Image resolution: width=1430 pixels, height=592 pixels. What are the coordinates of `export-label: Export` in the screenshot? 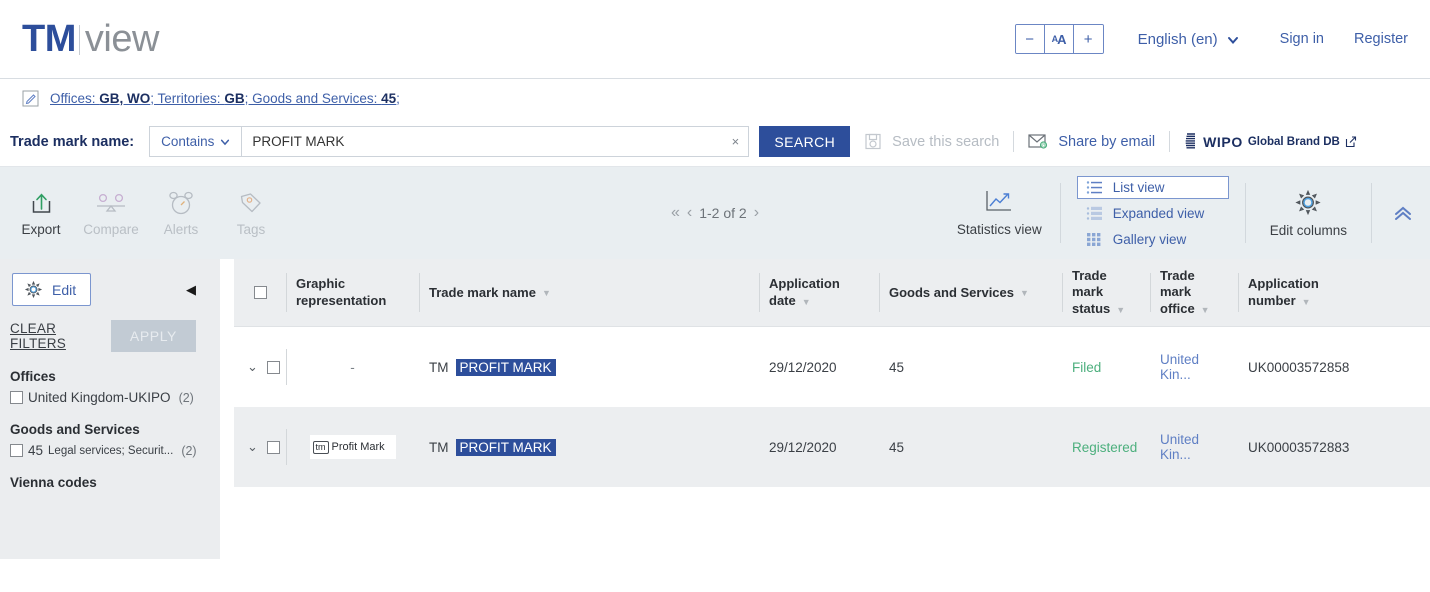 It's located at (41, 229).